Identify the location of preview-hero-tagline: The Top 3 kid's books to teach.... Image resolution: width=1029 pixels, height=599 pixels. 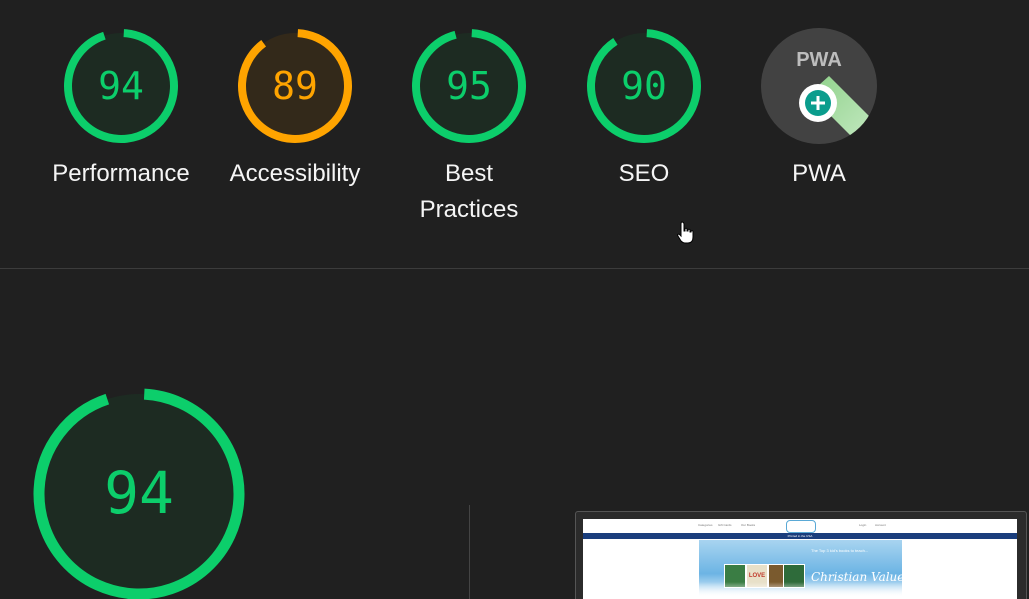
(840, 550).